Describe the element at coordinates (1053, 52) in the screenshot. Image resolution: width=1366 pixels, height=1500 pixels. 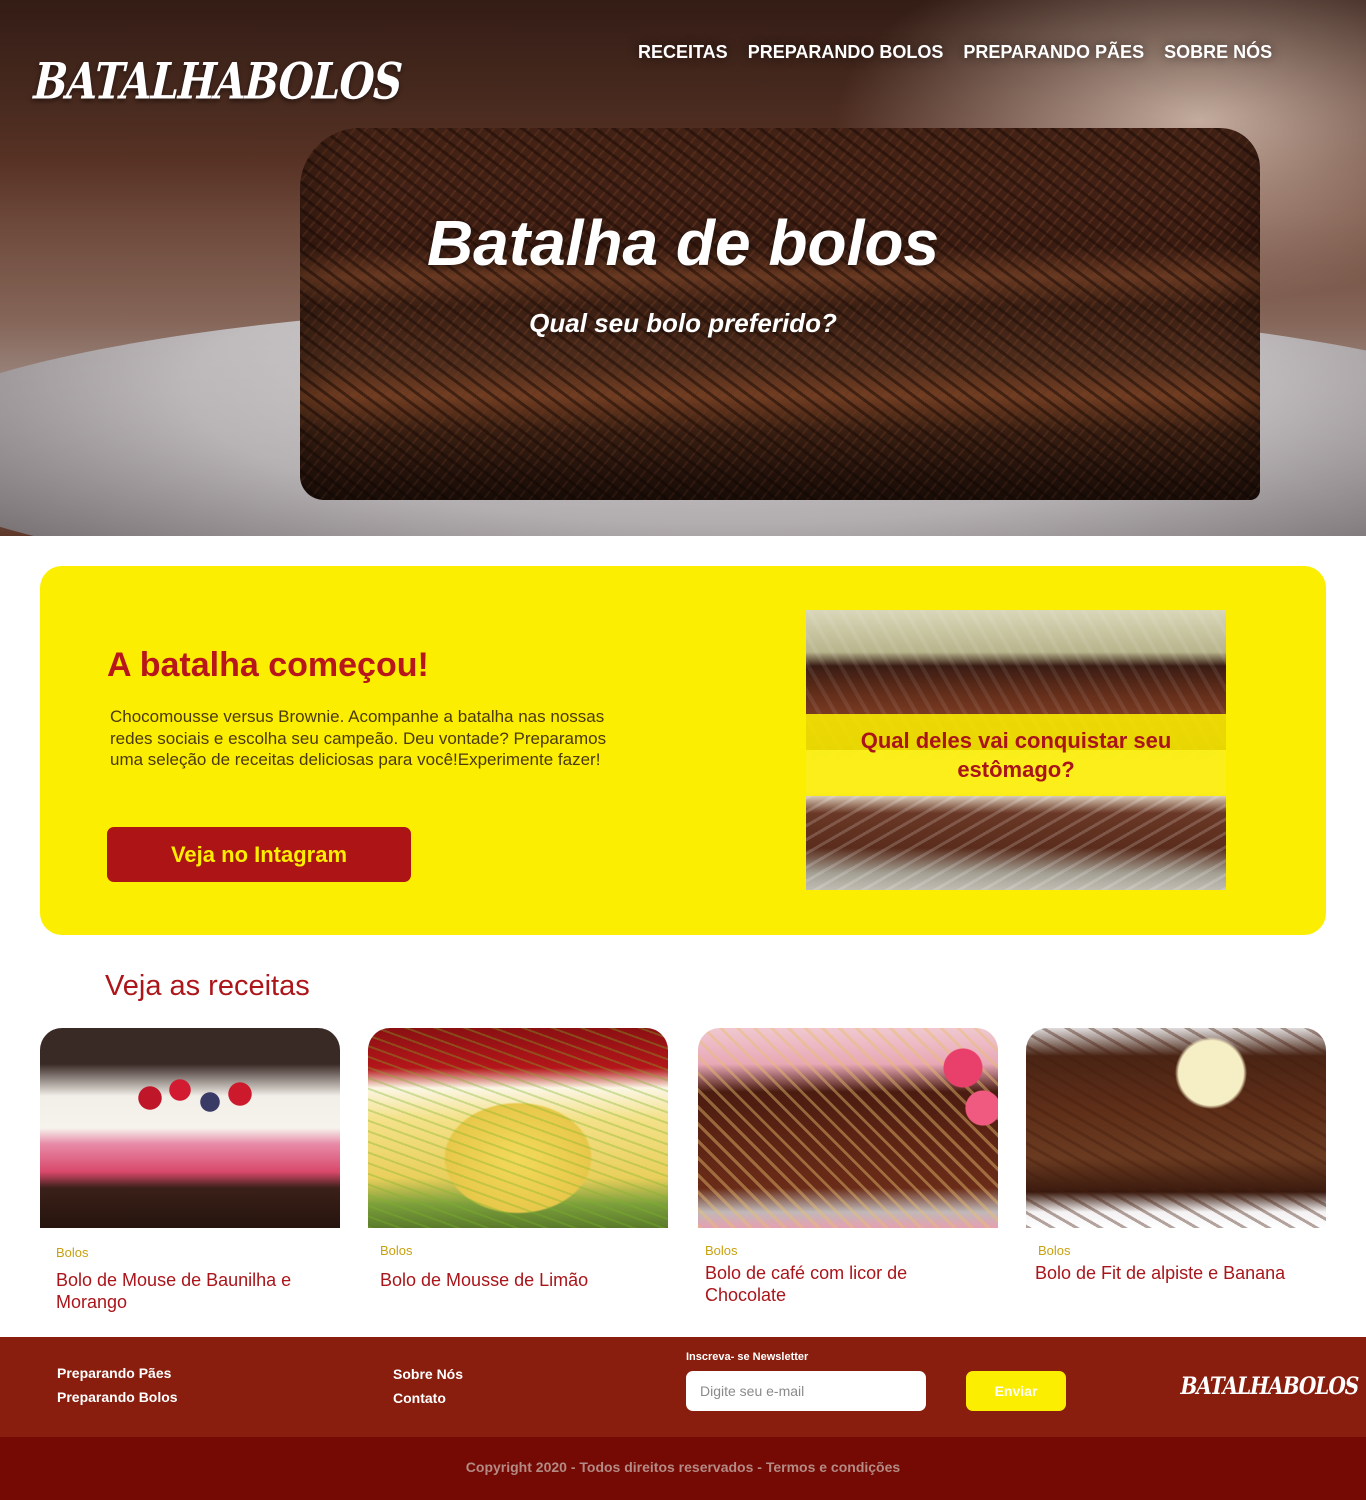
I see `nav-item-preparando-paes: PREPARANDO PÃES` at that location.